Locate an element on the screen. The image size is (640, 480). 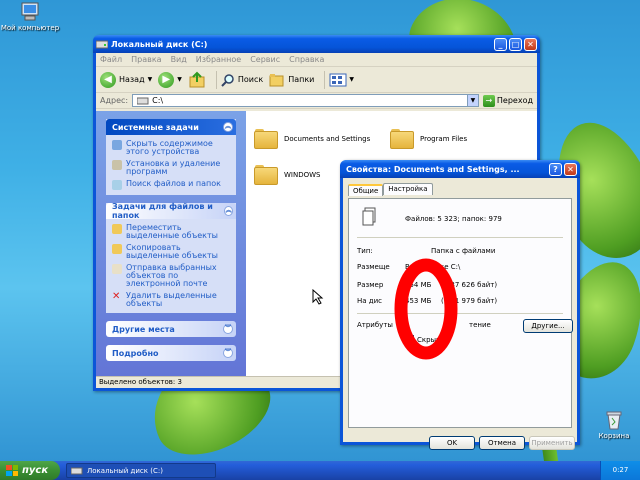
separator-line is located at coordinates (460, 237).